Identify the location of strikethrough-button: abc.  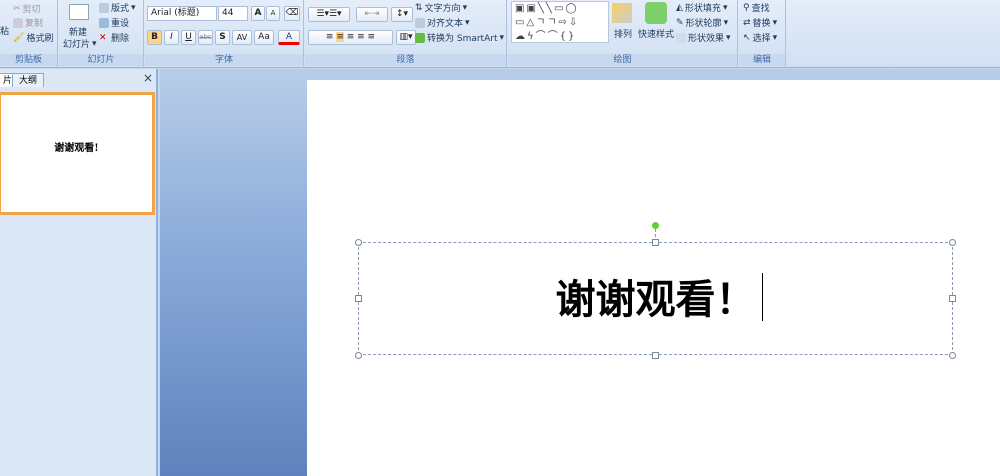
(205, 37).